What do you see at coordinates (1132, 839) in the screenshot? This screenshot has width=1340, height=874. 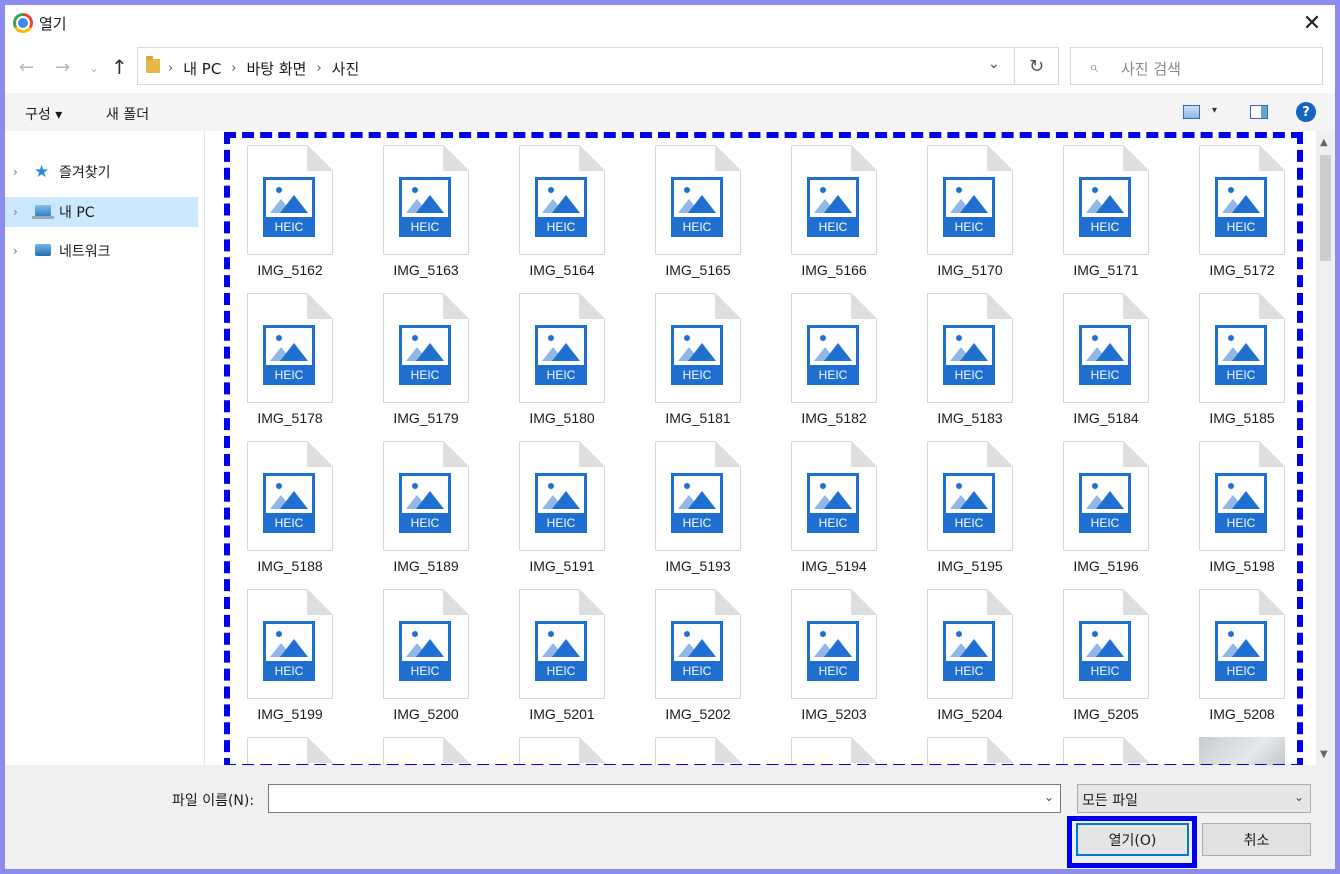 I see `open-button: 열기(O)` at bounding box center [1132, 839].